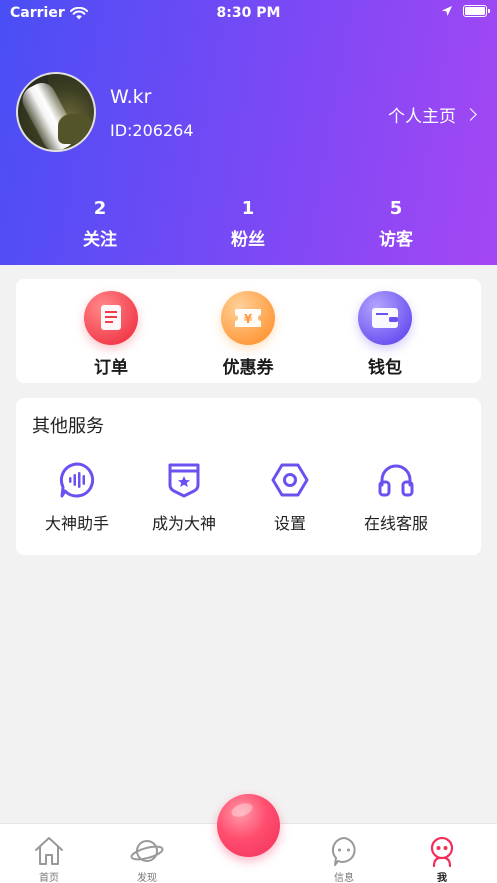  I want to click on status-time: 8:30 PM, so click(248, 13).